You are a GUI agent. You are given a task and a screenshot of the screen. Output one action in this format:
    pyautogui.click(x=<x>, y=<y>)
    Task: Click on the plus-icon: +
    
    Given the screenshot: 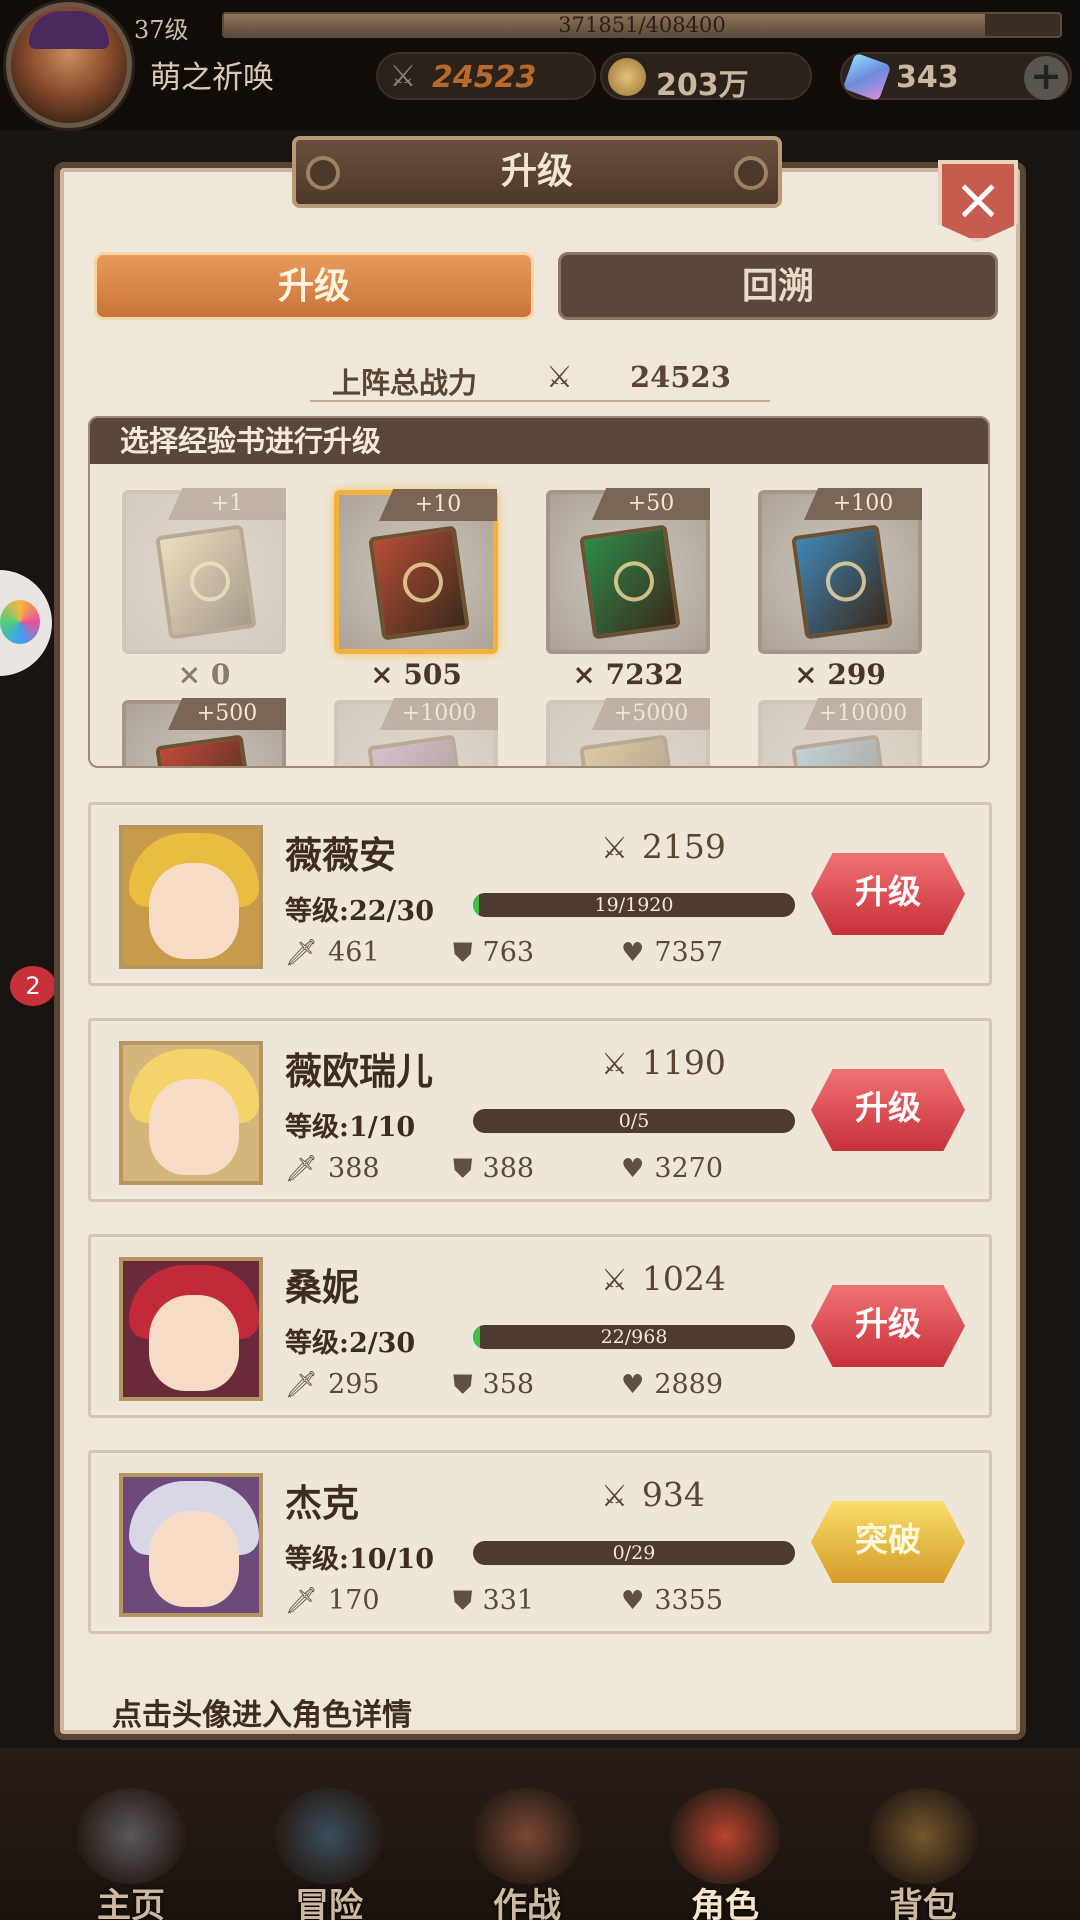 What is the action you would take?
    pyautogui.click(x=1046, y=78)
    